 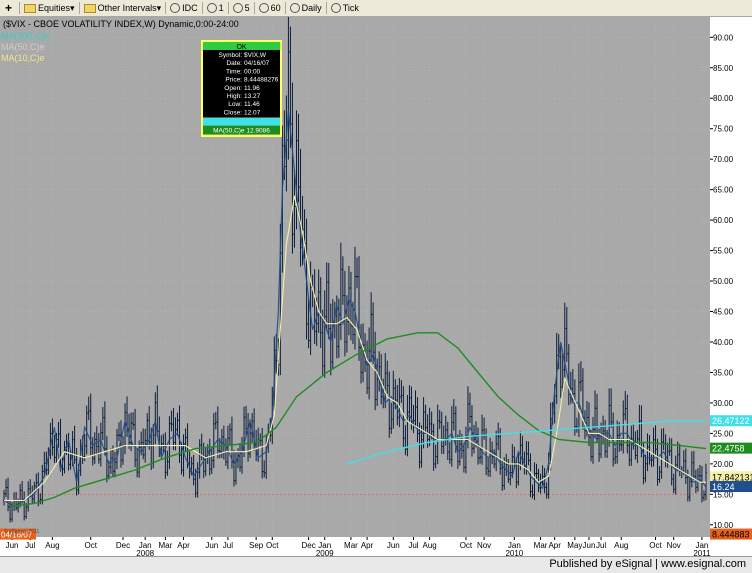 I want to click on value-label: 8.444883, so click(x=731, y=535).